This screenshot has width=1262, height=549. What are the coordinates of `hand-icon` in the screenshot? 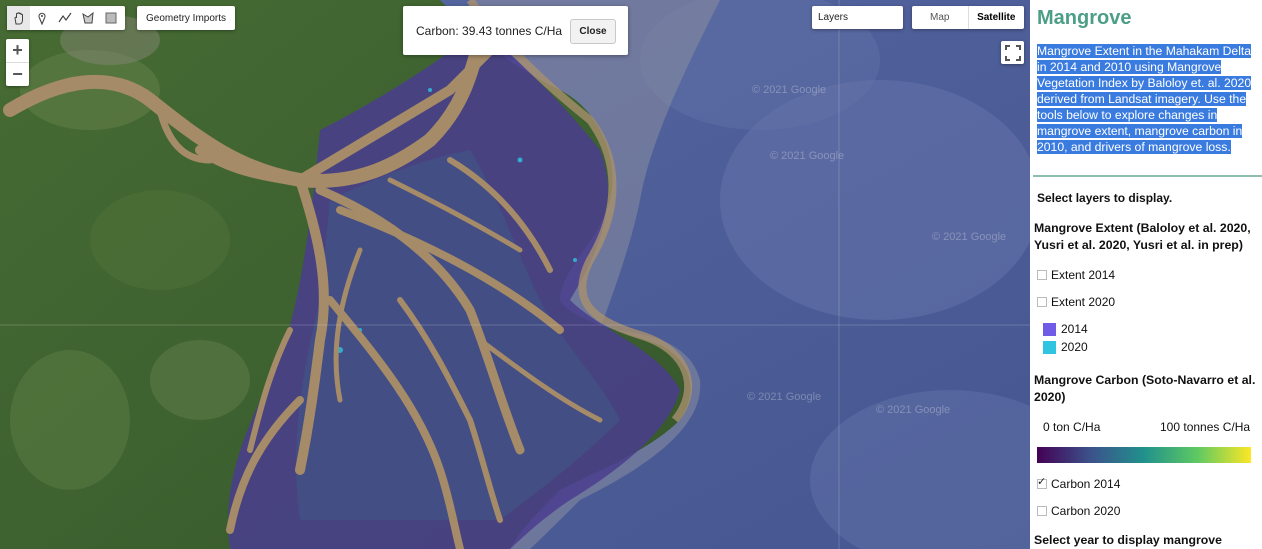 It's located at (18, 18).